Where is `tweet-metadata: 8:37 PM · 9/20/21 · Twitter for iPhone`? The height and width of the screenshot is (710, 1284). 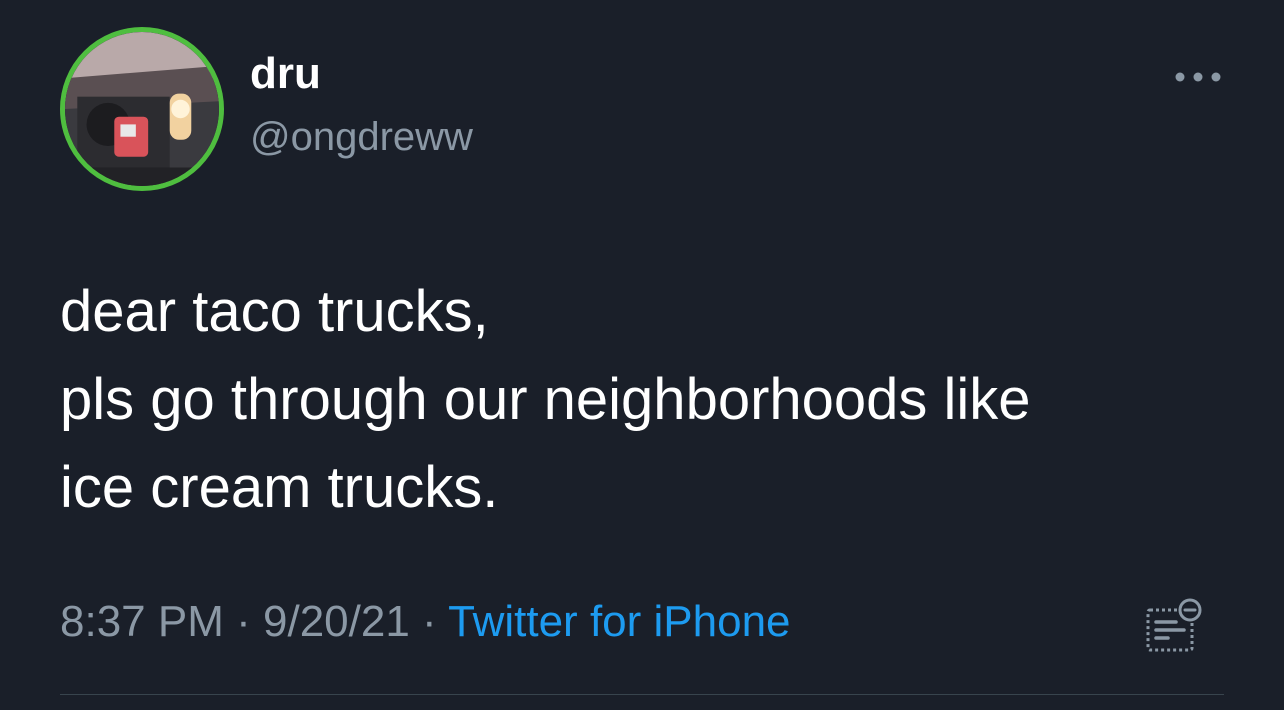 tweet-metadata: 8:37 PM · 9/20/21 · Twitter for iPhone is located at coordinates (425, 622).